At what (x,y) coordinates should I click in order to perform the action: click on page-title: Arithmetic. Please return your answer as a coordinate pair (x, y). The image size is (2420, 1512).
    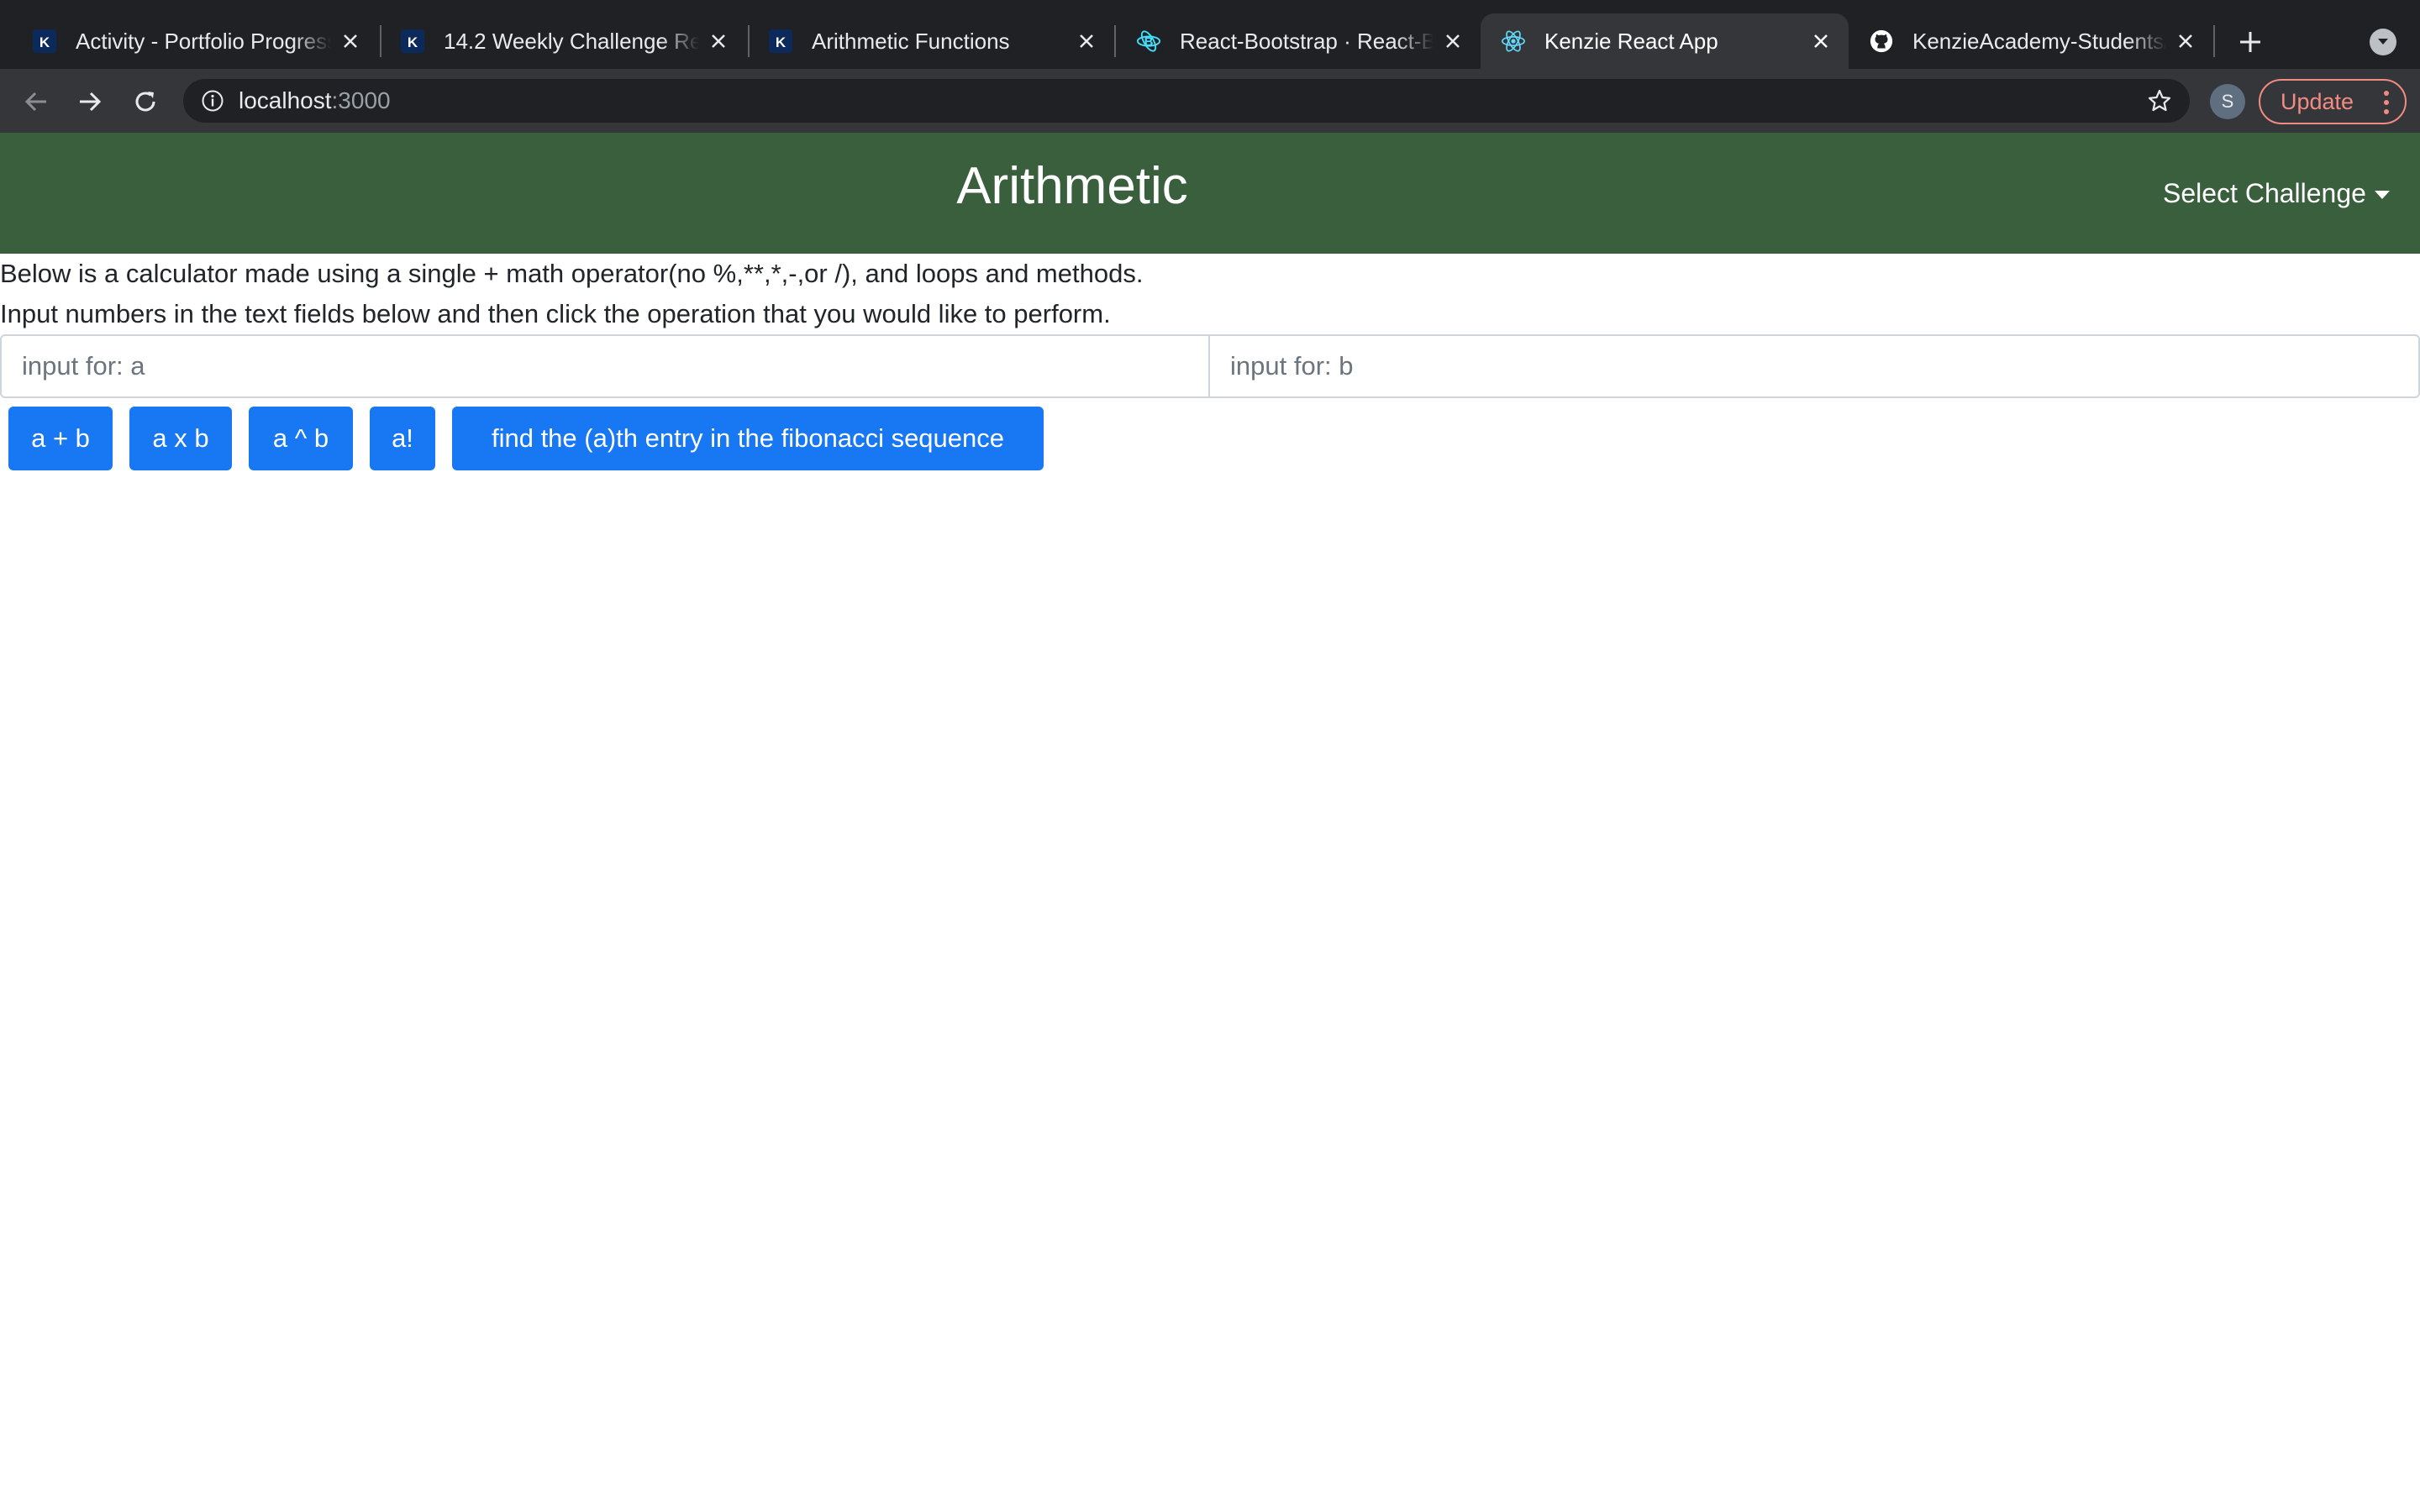
    Looking at the image, I should click on (1072, 186).